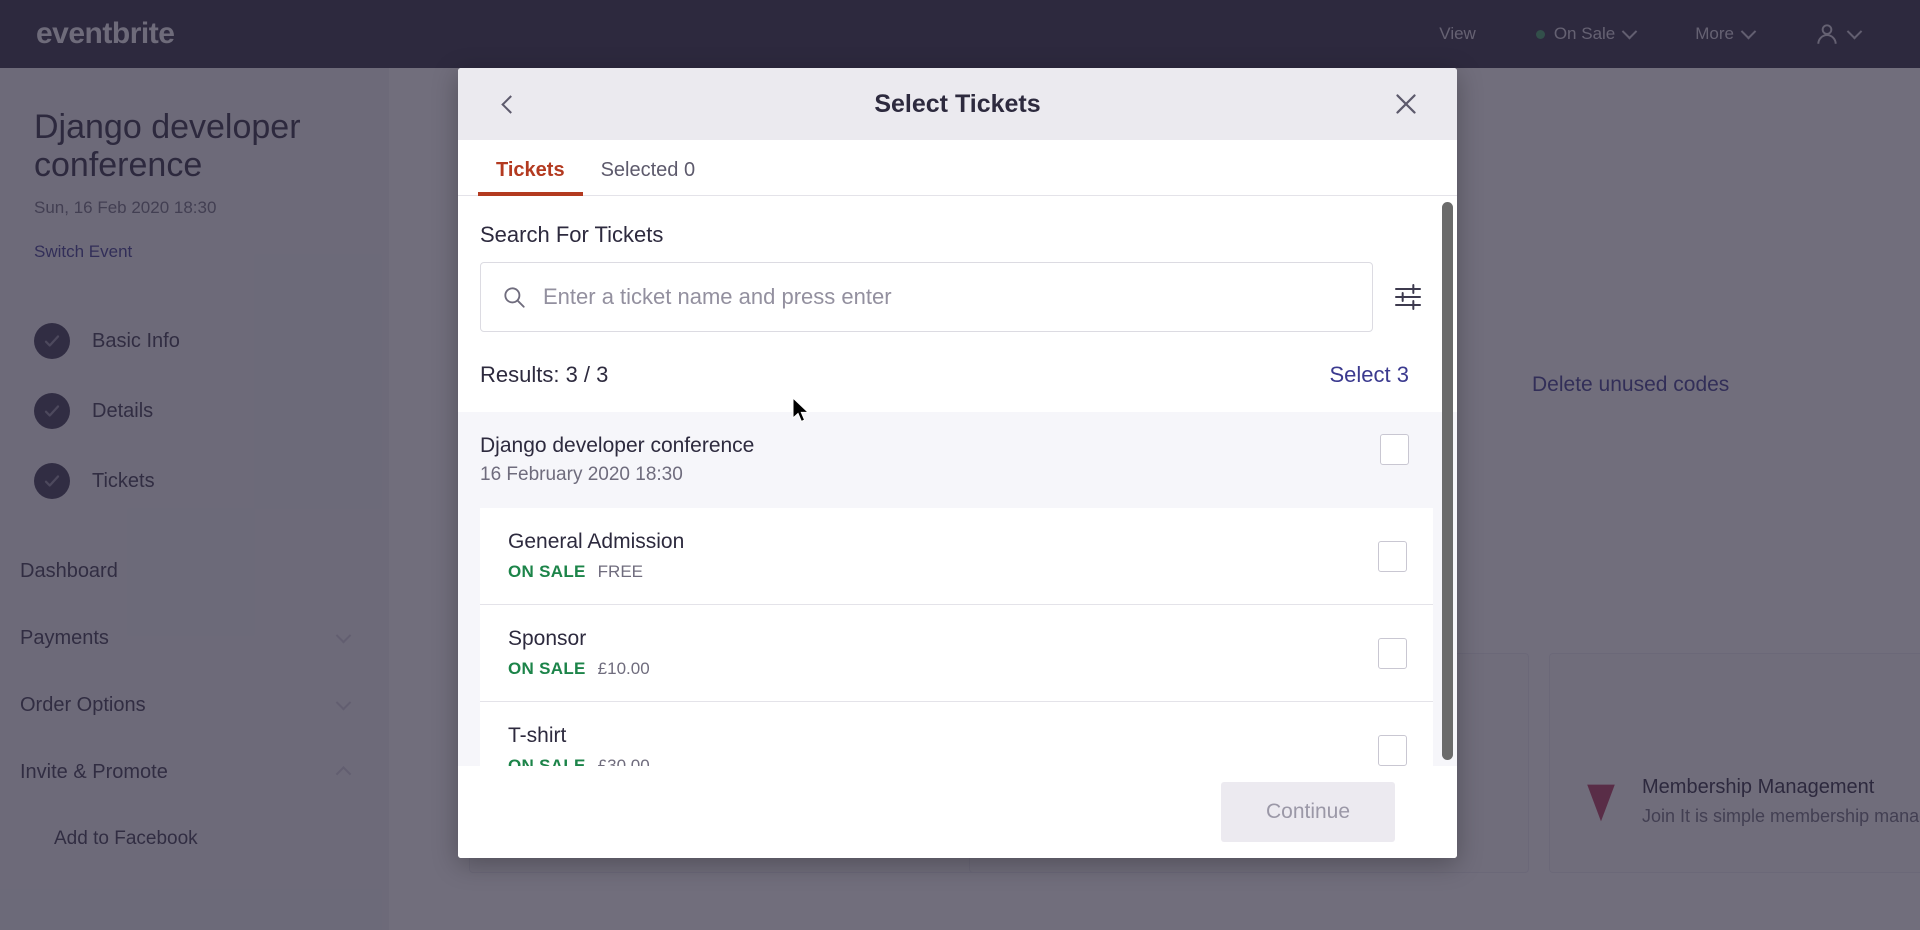  Describe the element at coordinates (581, 474) in the screenshot. I see `event-group-date: 16 February 2020 18:30` at that location.